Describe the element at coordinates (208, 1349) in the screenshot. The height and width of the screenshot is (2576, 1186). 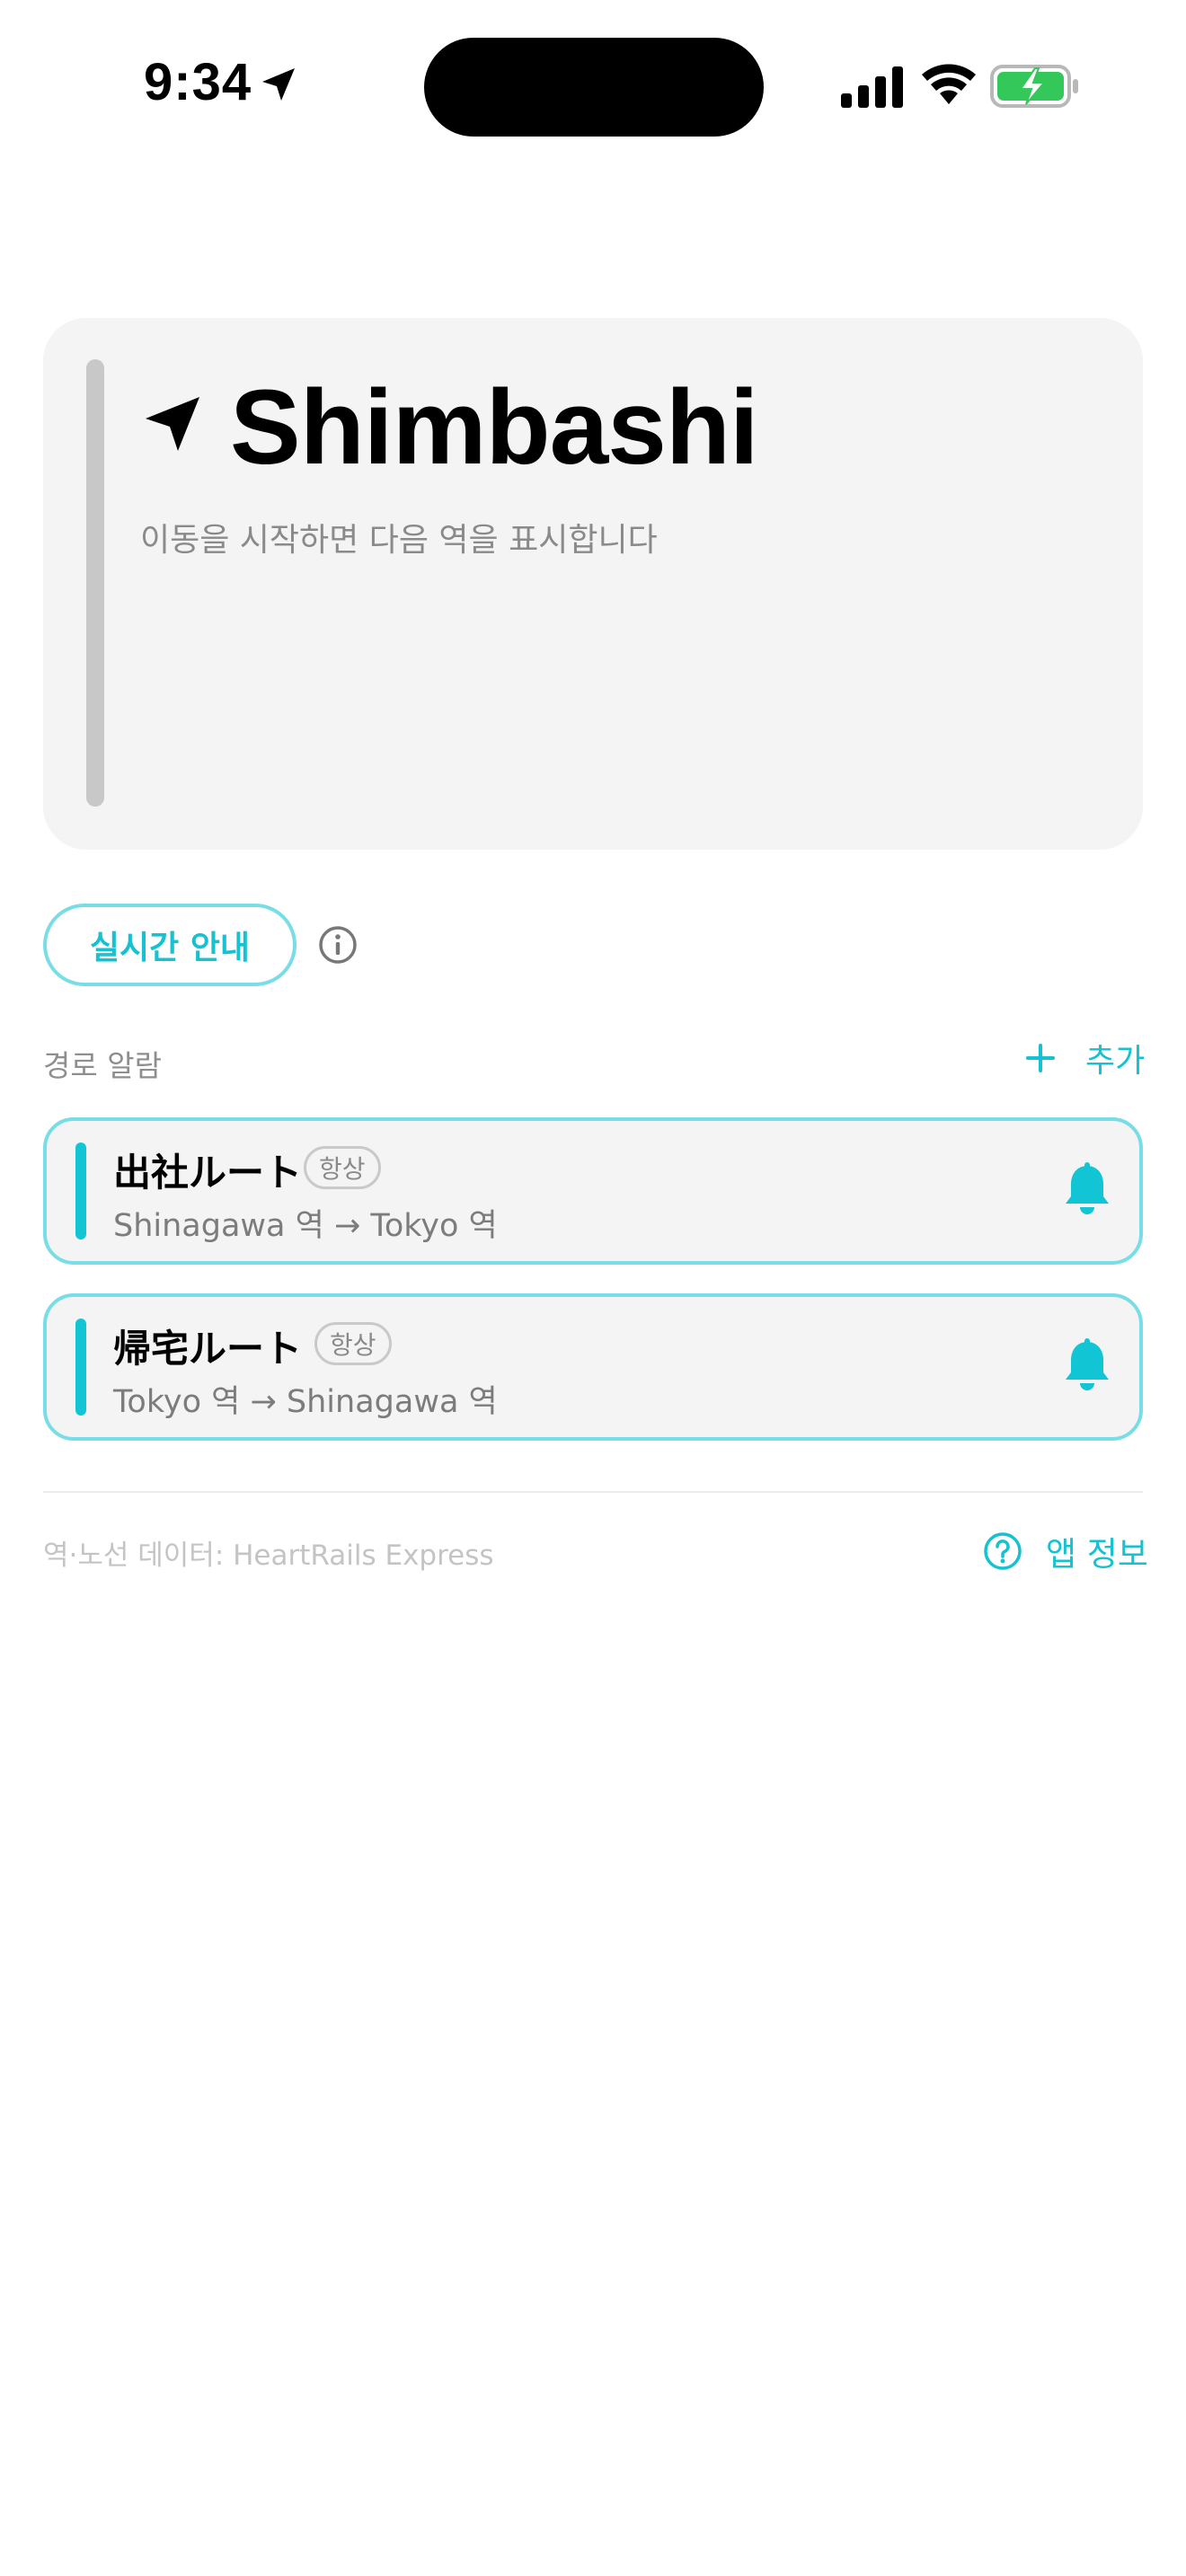
I see `route-name: 帰宅ルート` at that location.